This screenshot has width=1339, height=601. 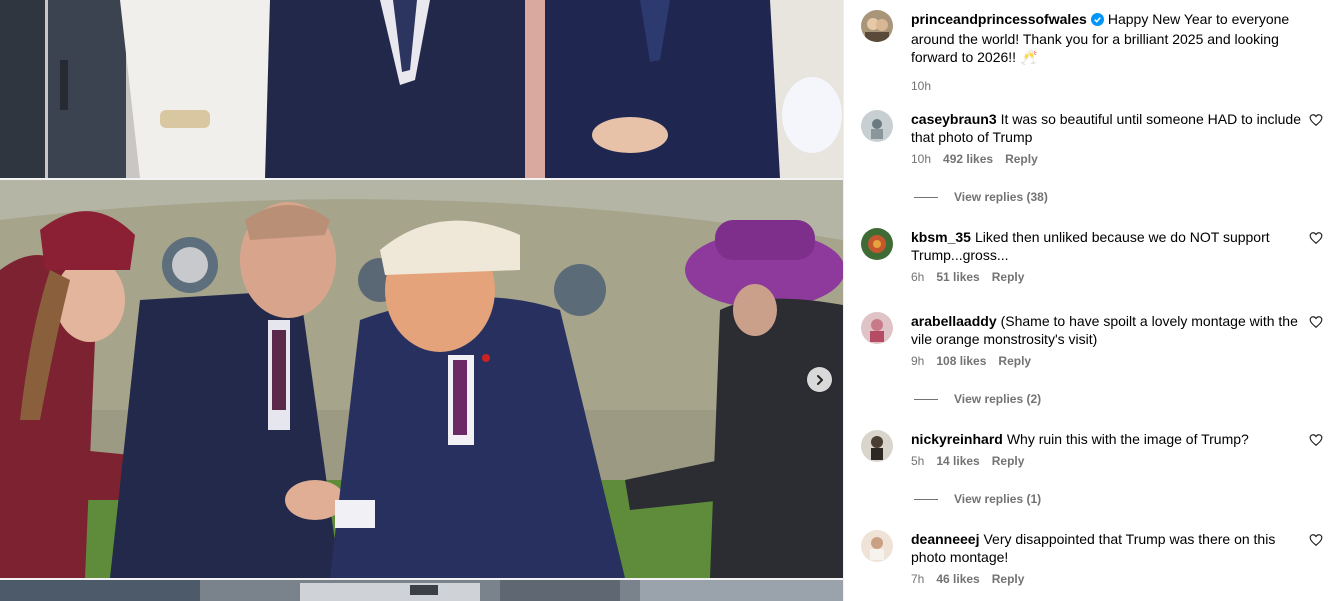 What do you see at coordinates (999, 19) in the screenshot?
I see `author-username: princeandprincessofwales` at bounding box center [999, 19].